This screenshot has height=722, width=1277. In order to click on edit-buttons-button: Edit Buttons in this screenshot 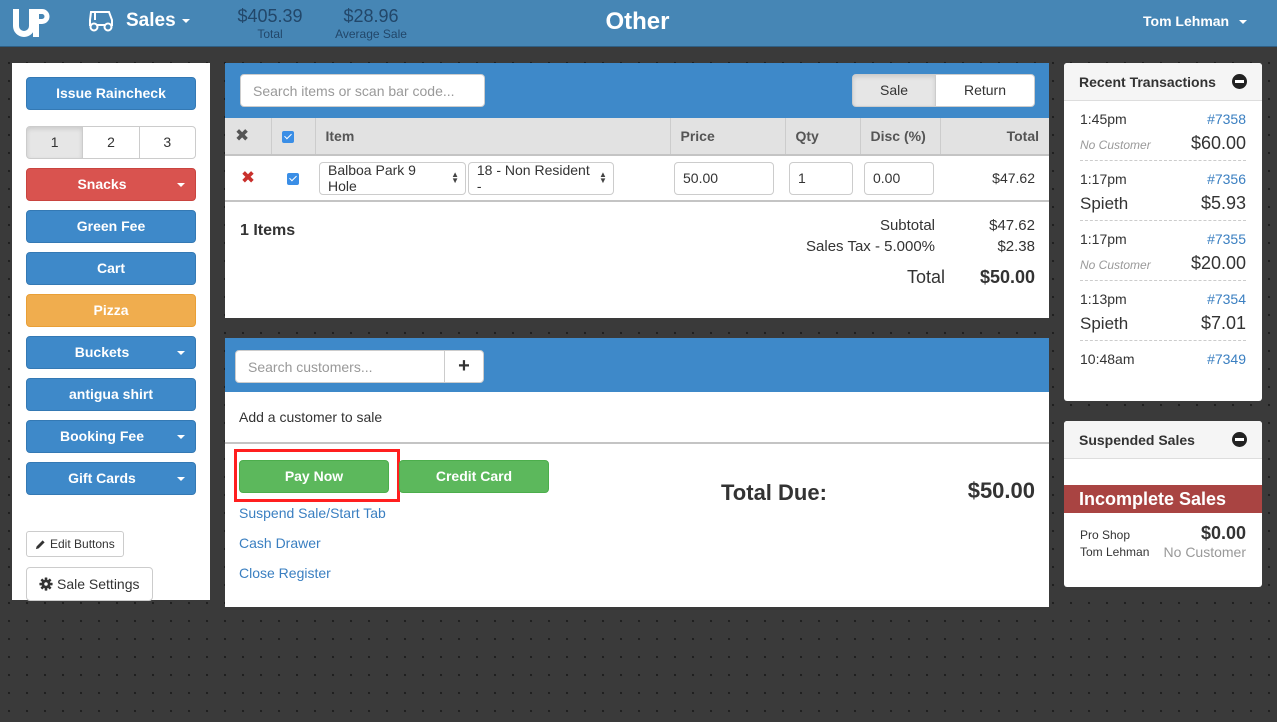, I will do `click(75, 544)`.